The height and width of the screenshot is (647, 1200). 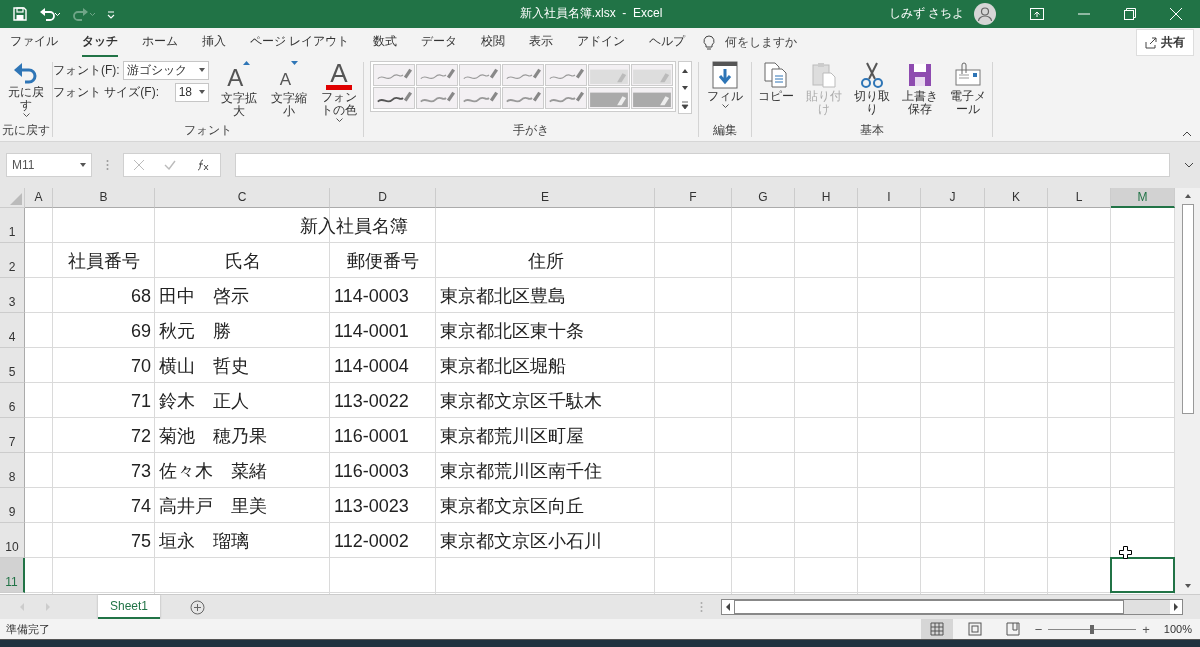 What do you see at coordinates (725, 84) in the screenshot?
I see `fill-button: フィル` at bounding box center [725, 84].